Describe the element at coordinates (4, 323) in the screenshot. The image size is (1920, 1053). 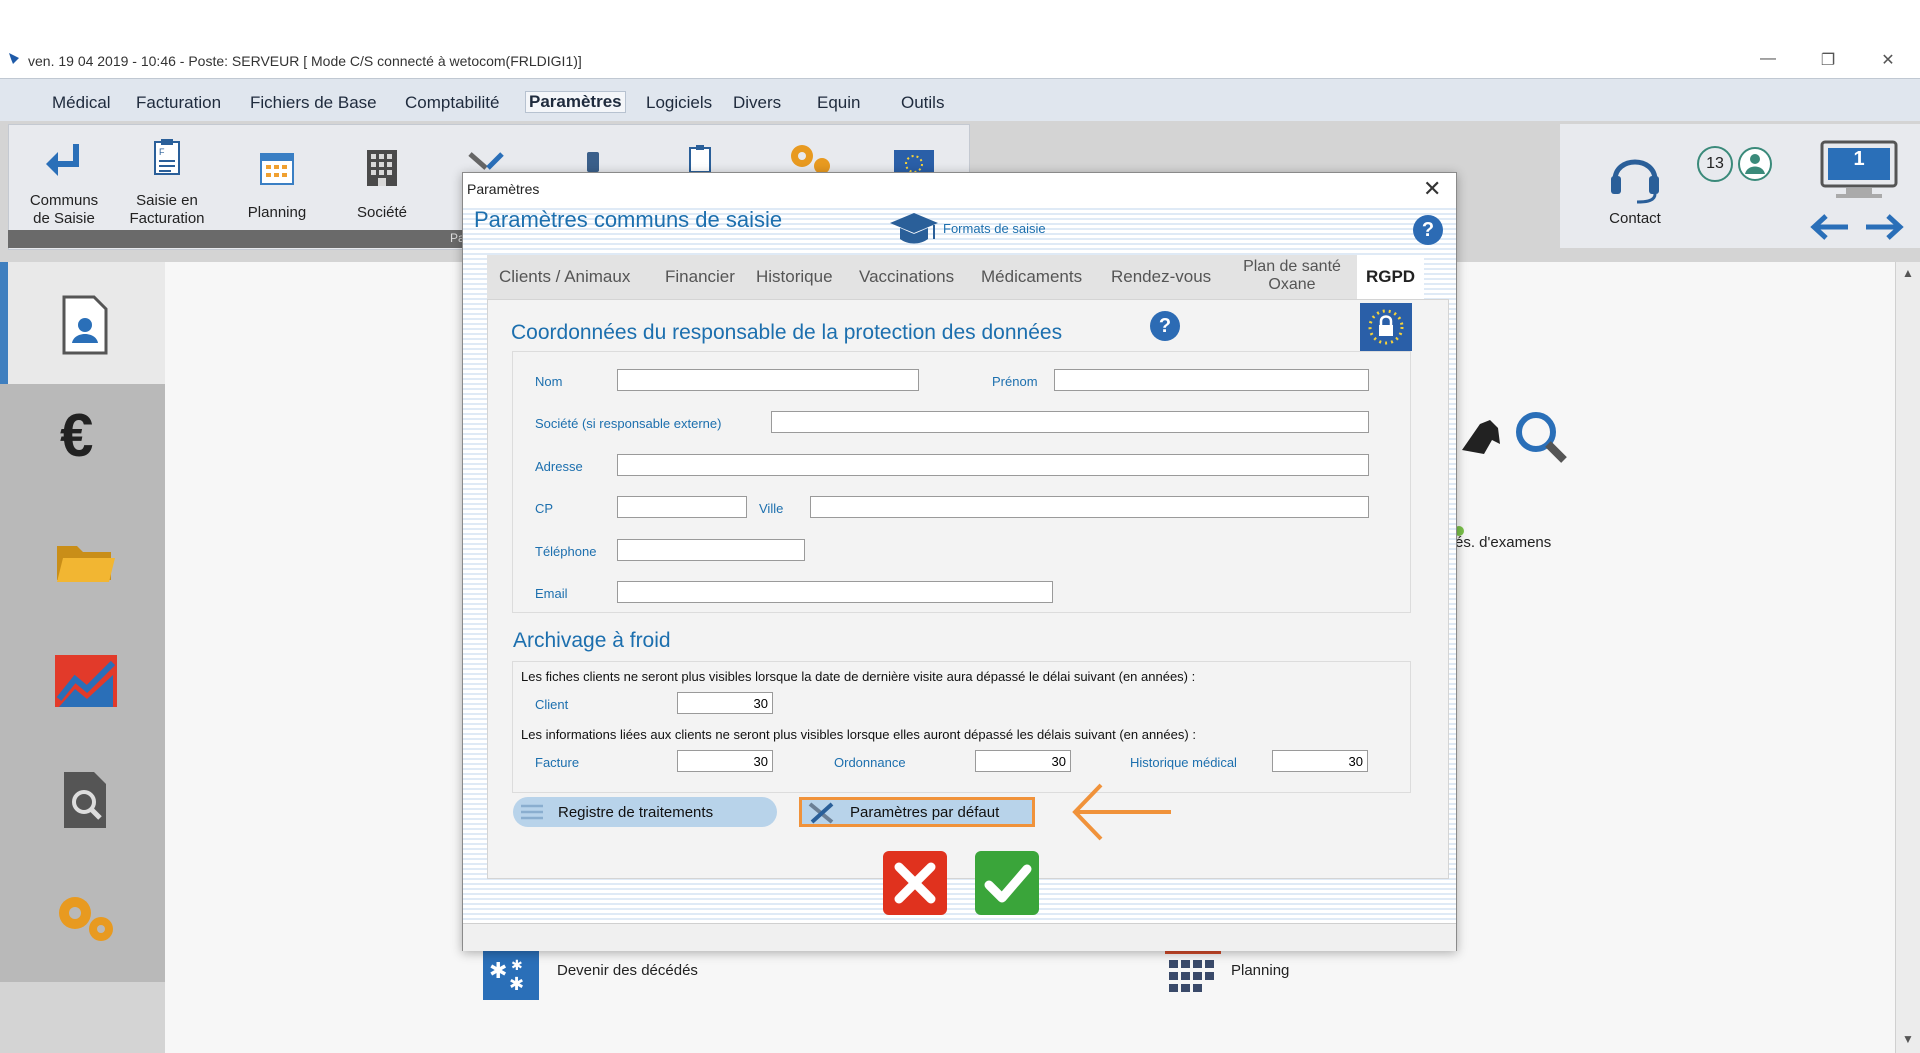
I see `sidebar-selection-marker` at that location.